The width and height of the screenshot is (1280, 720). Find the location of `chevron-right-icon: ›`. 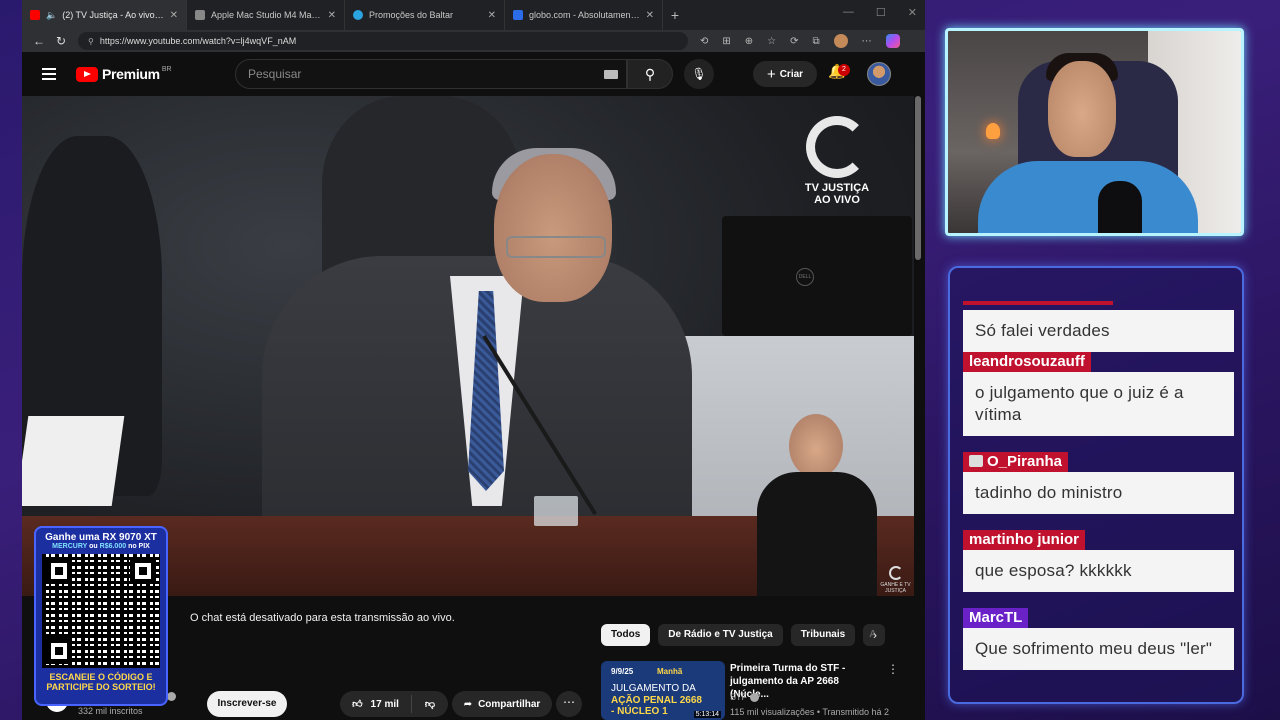

chevron-right-icon: › is located at coordinates (875, 635).